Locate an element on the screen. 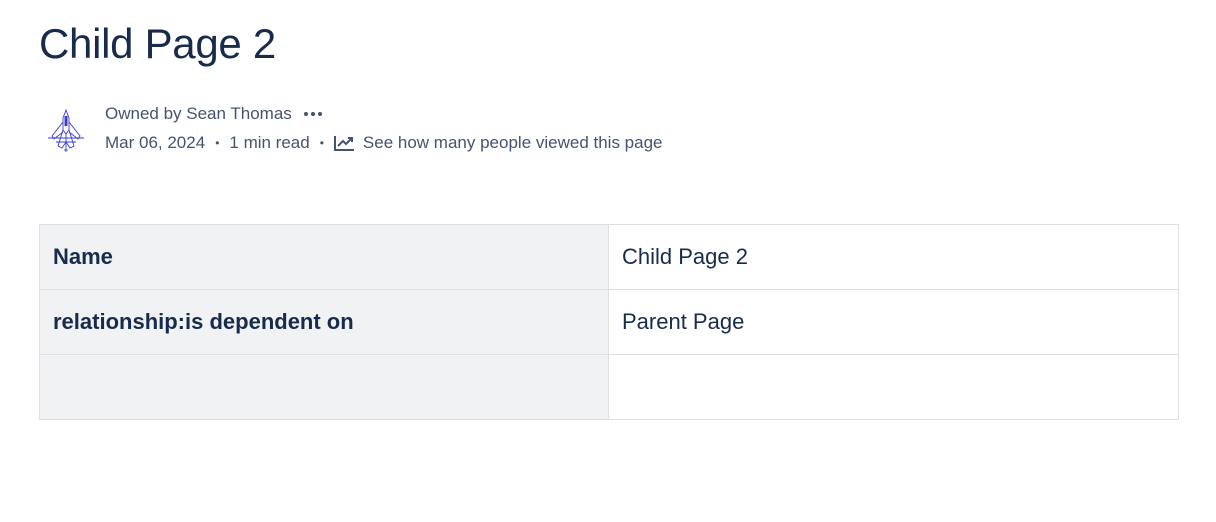 Image resolution: width=1216 pixels, height=522 pixels. property-key-cell: Name is located at coordinates (324, 257).